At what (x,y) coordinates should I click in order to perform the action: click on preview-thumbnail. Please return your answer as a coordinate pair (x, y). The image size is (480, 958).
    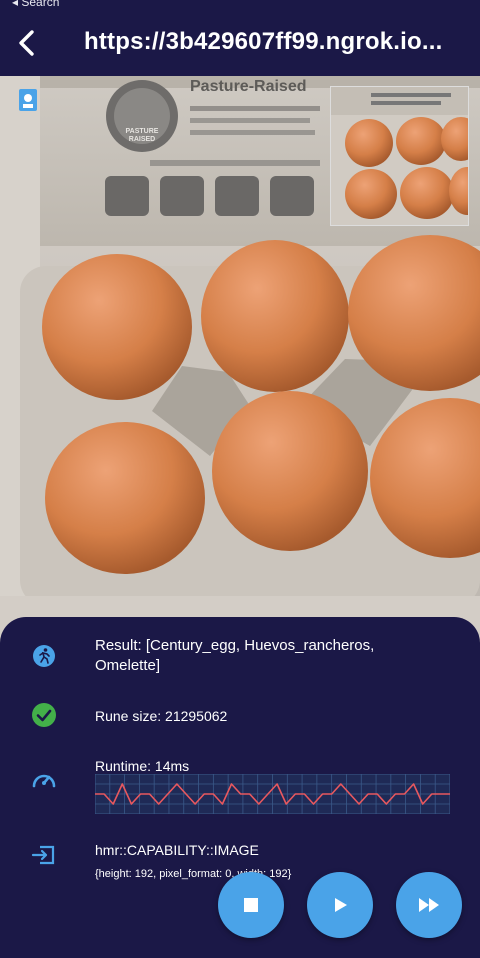
    Looking at the image, I should click on (399, 156).